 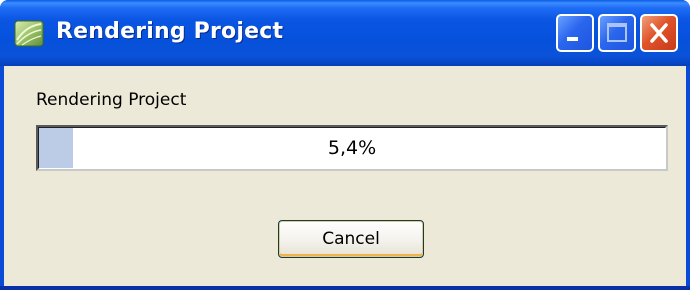 What do you see at coordinates (29, 33) in the screenshot?
I see `app-leaf-icon` at bounding box center [29, 33].